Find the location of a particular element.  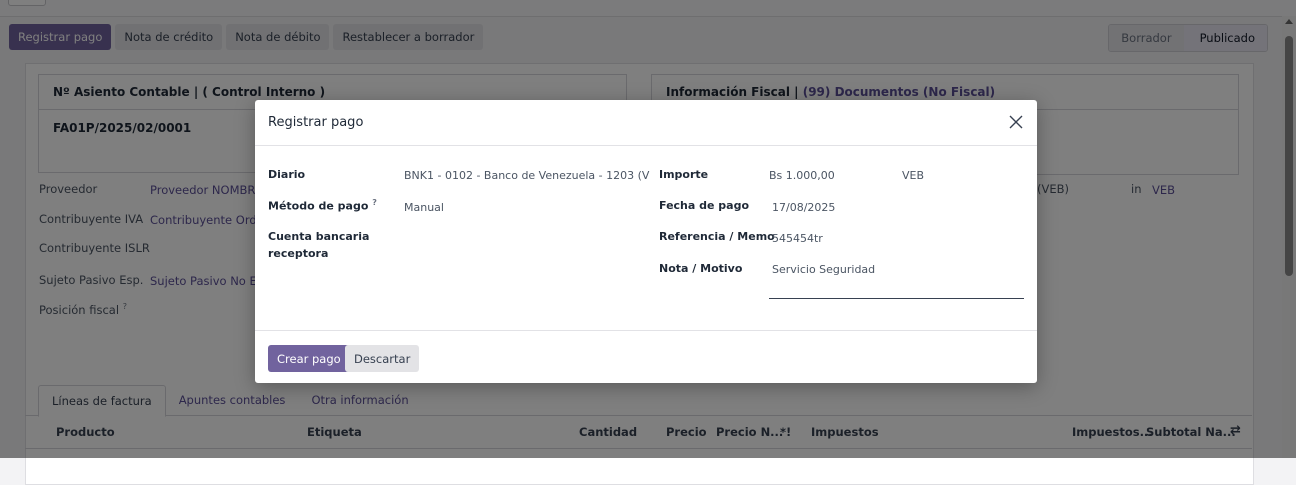

discard-button: Descartar is located at coordinates (382, 358).